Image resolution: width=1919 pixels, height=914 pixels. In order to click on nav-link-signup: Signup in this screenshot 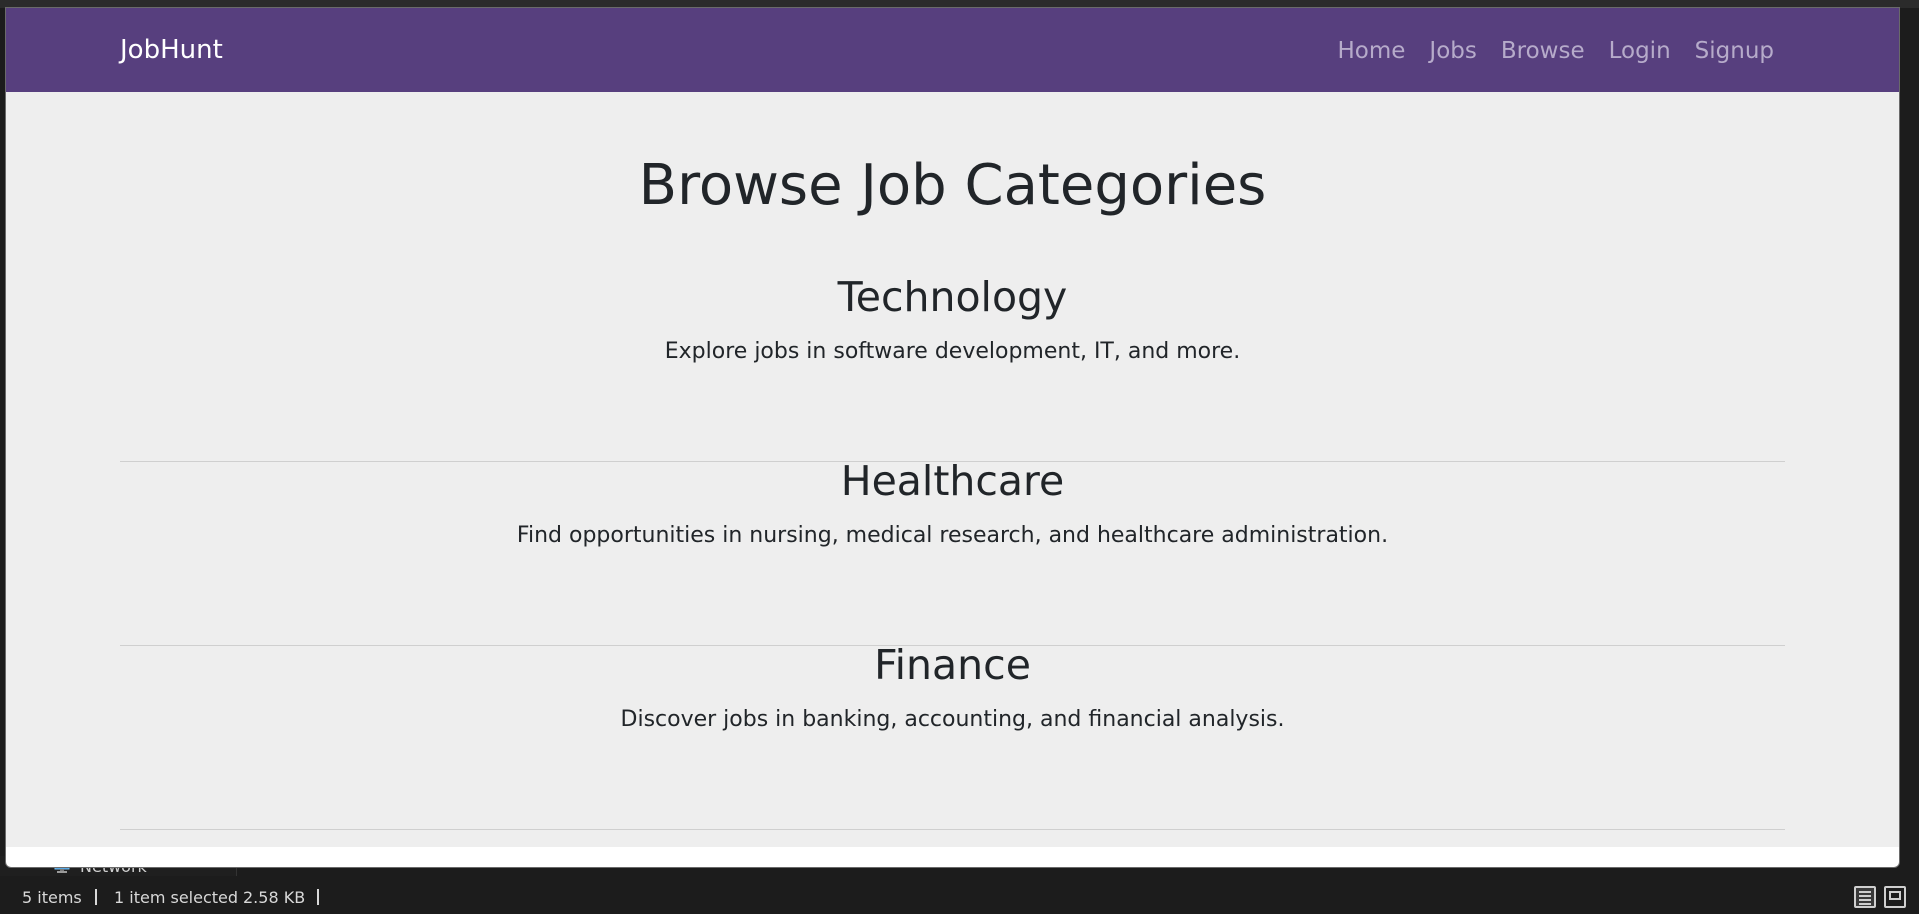, I will do `click(1734, 51)`.